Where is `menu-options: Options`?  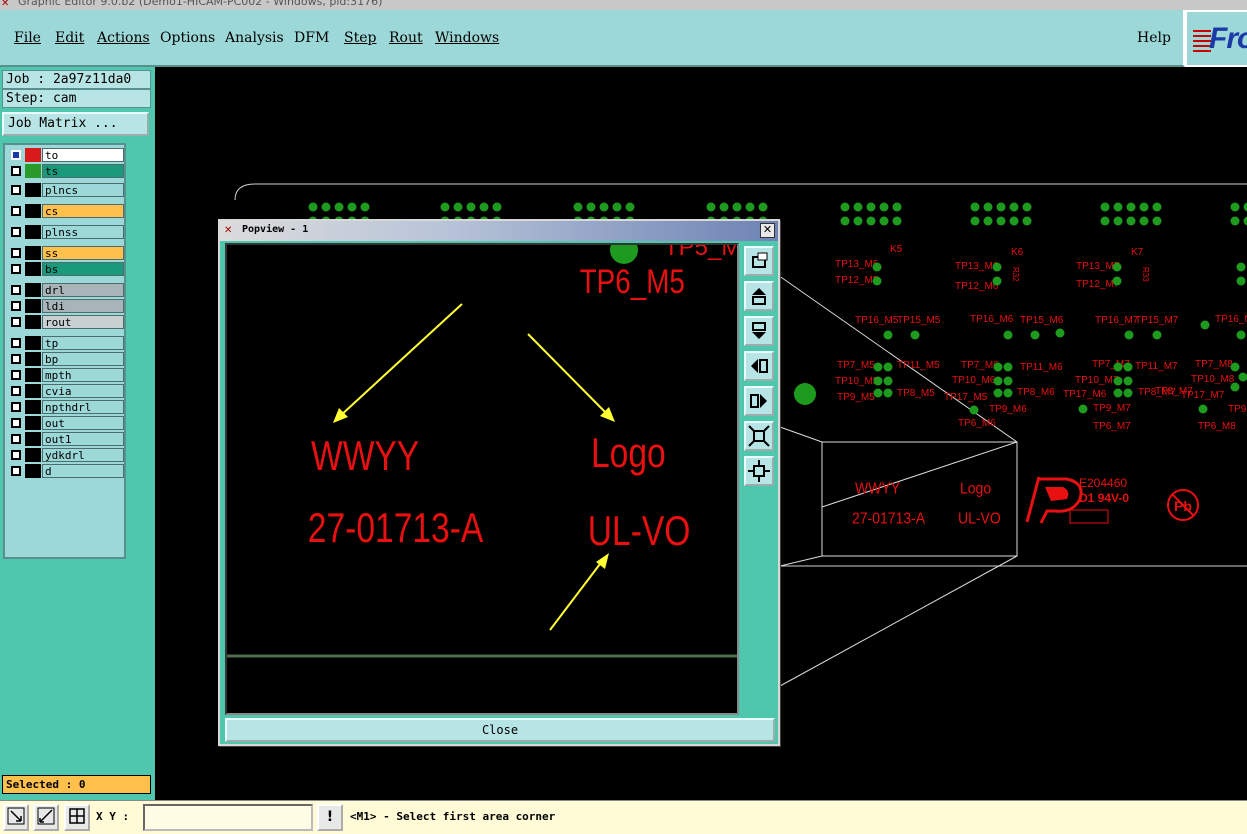 menu-options: Options is located at coordinates (187, 38).